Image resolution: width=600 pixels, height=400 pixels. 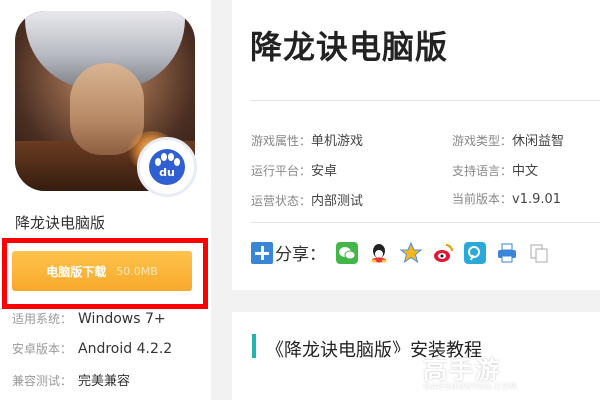 I want to click on attr-value: v1.9.01, so click(x=537, y=199).